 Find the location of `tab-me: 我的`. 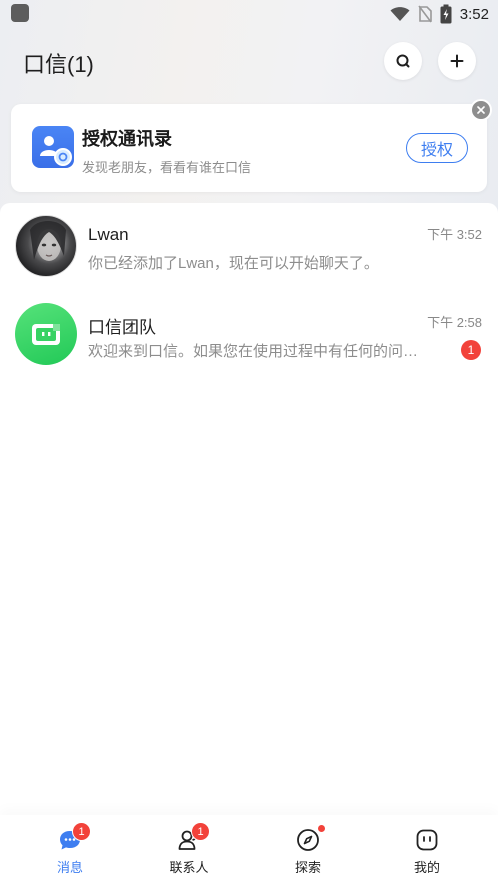

tab-me: 我的 is located at coordinates (427, 850).